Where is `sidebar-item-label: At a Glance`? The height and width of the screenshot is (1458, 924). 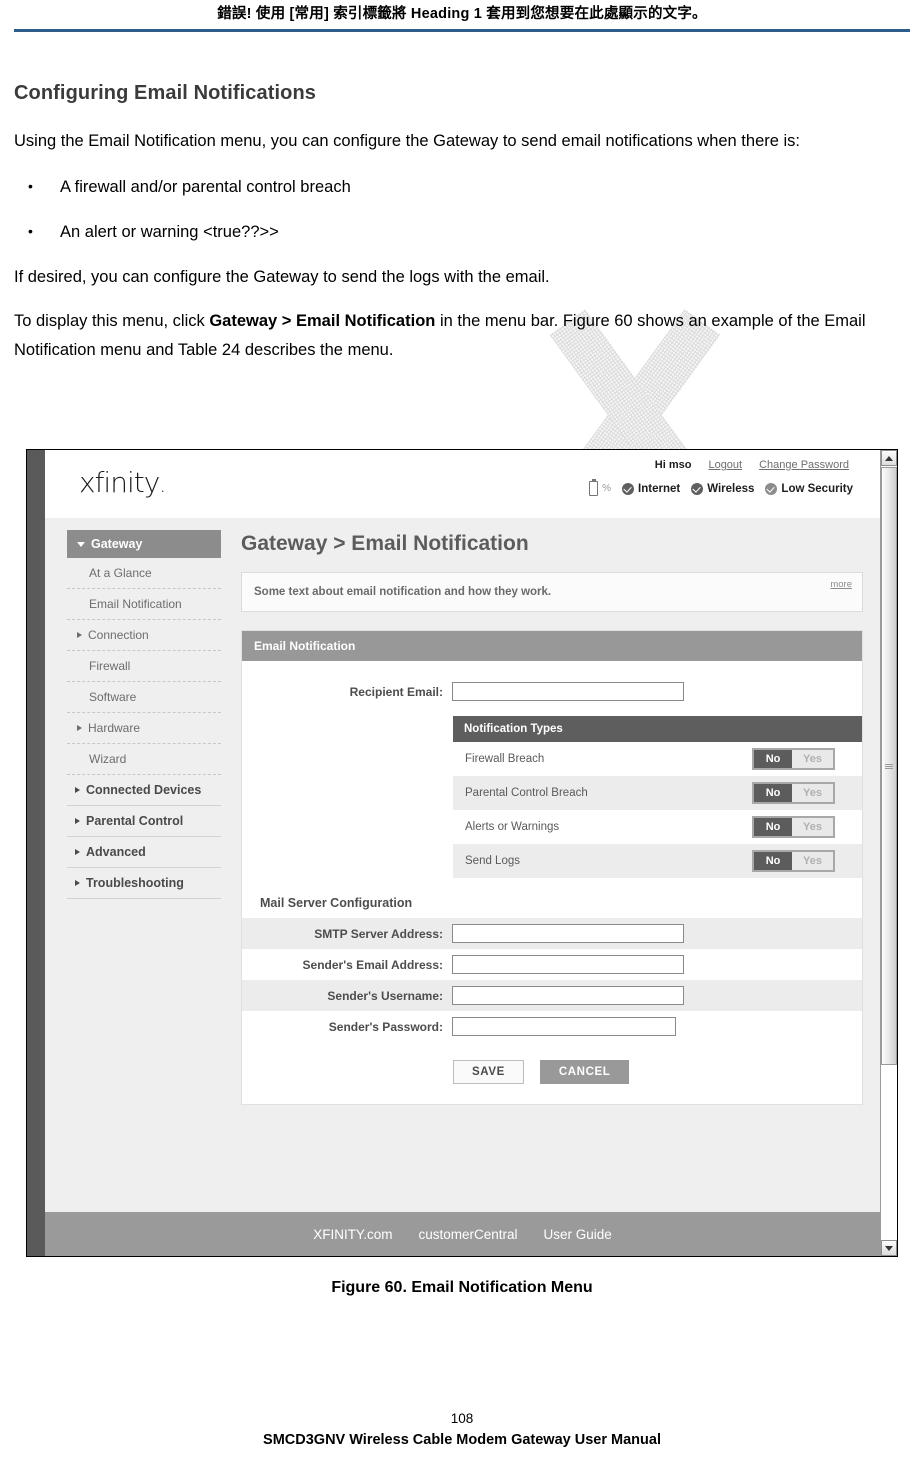 sidebar-item-label: At a Glance is located at coordinates (120, 573).